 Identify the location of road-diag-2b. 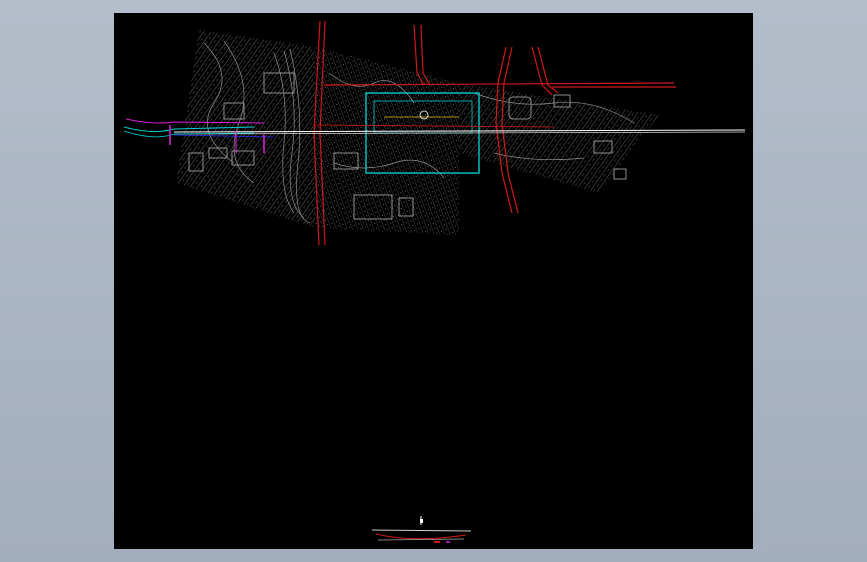
(548, 70).